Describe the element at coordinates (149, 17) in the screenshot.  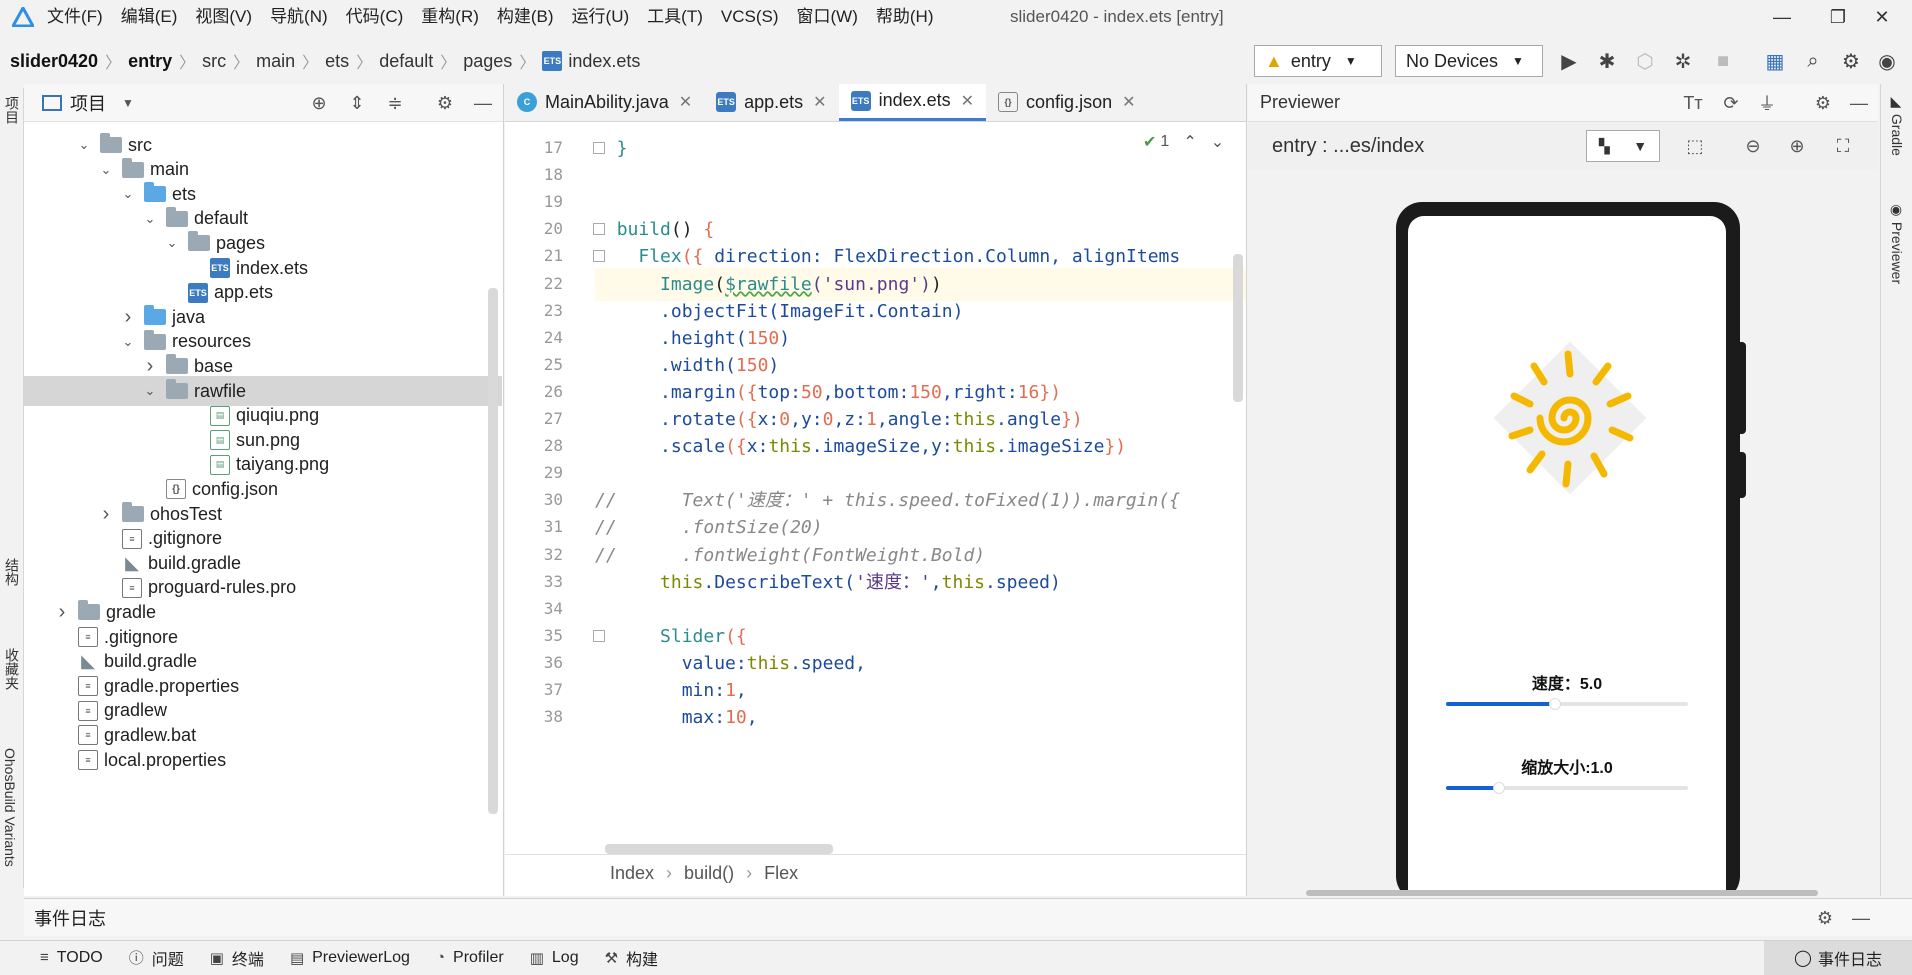
I see `menu-item: 编辑(E)` at that location.